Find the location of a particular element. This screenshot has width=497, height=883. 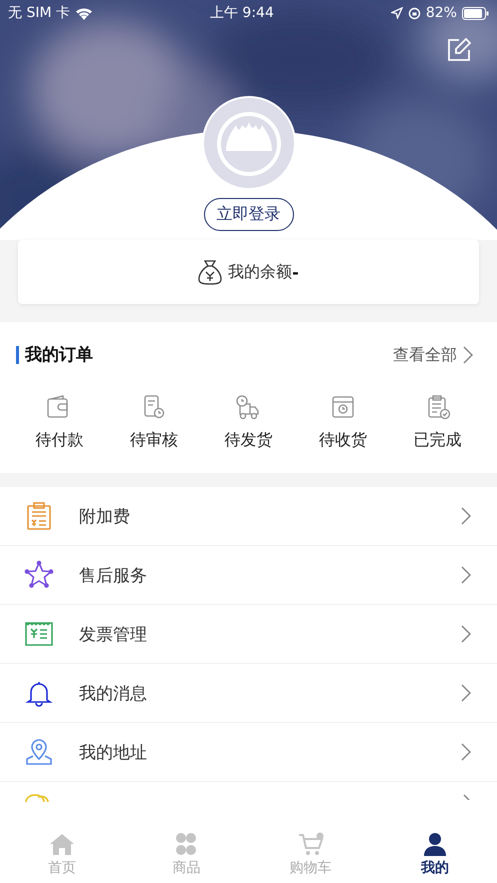

order-status-item: 已完成 is located at coordinates (437, 422).